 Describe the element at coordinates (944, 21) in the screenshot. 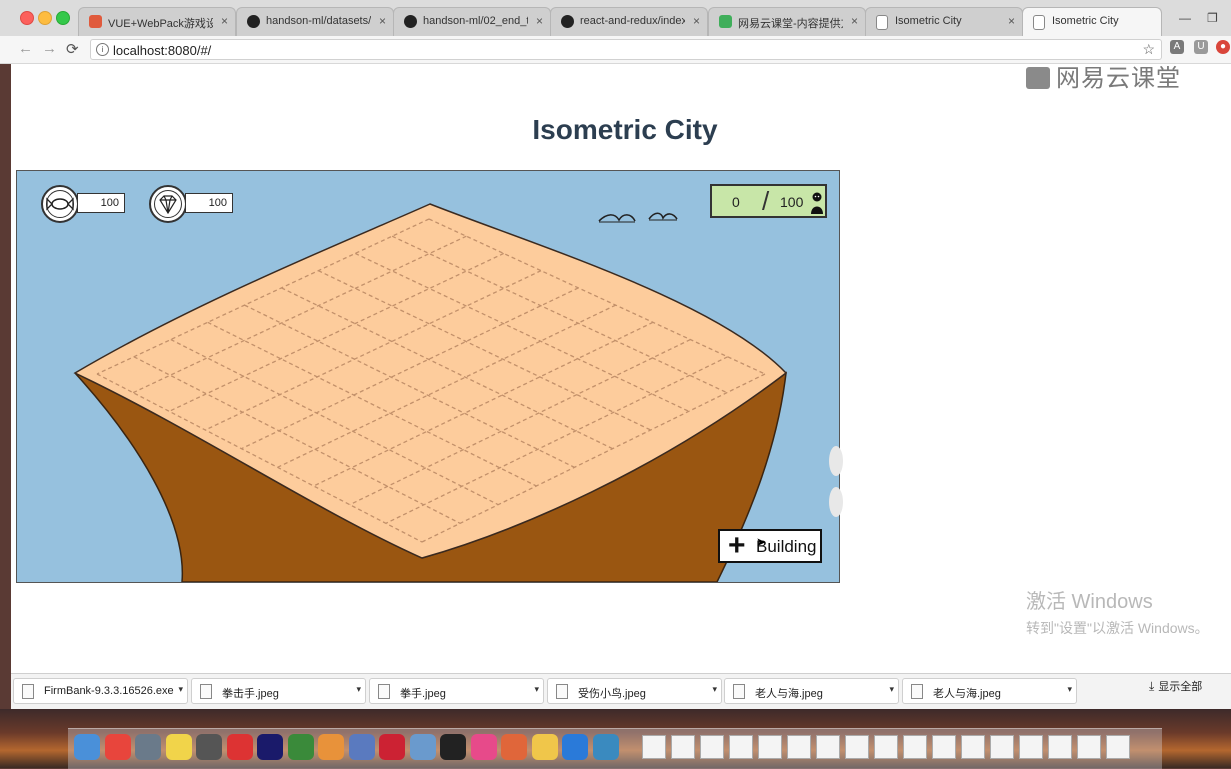

I see `tab-isometric-city: Isometric City ×` at that location.